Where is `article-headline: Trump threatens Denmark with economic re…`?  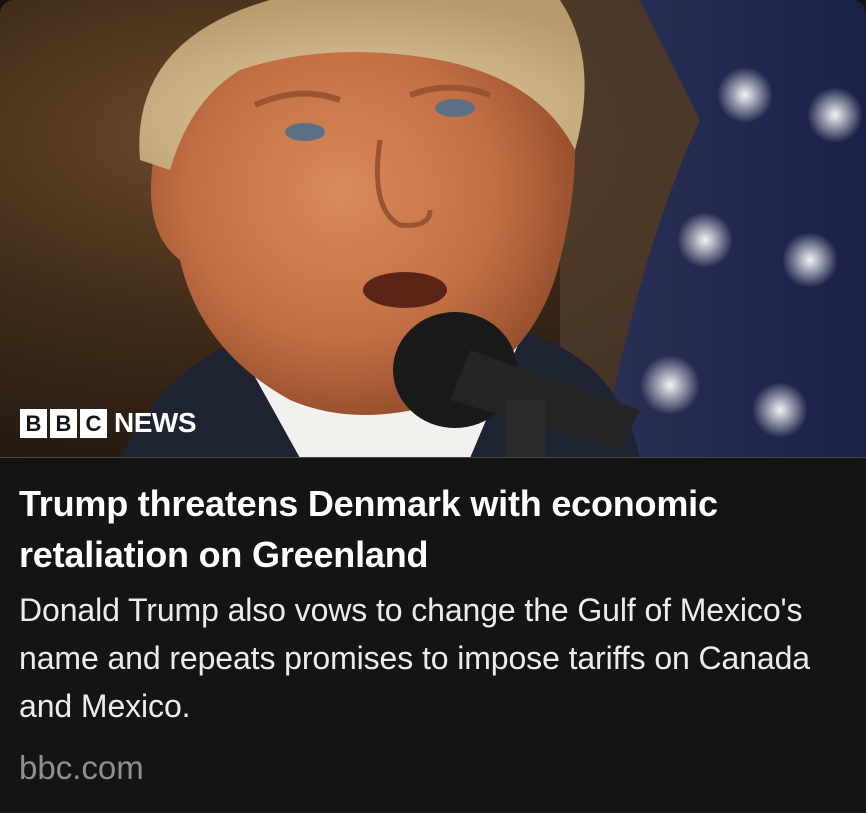 article-headline: Trump threatens Denmark with economic re… is located at coordinates (429, 529).